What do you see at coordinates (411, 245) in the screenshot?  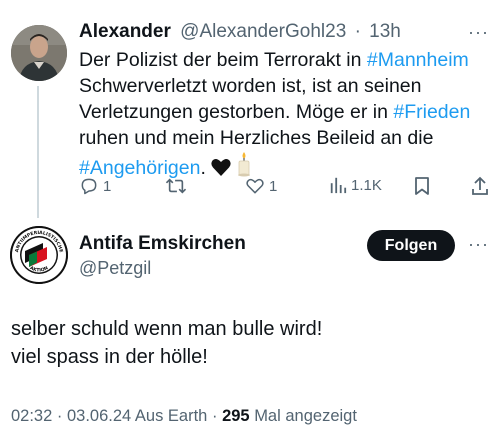 I see `follow-button: Folgen` at bounding box center [411, 245].